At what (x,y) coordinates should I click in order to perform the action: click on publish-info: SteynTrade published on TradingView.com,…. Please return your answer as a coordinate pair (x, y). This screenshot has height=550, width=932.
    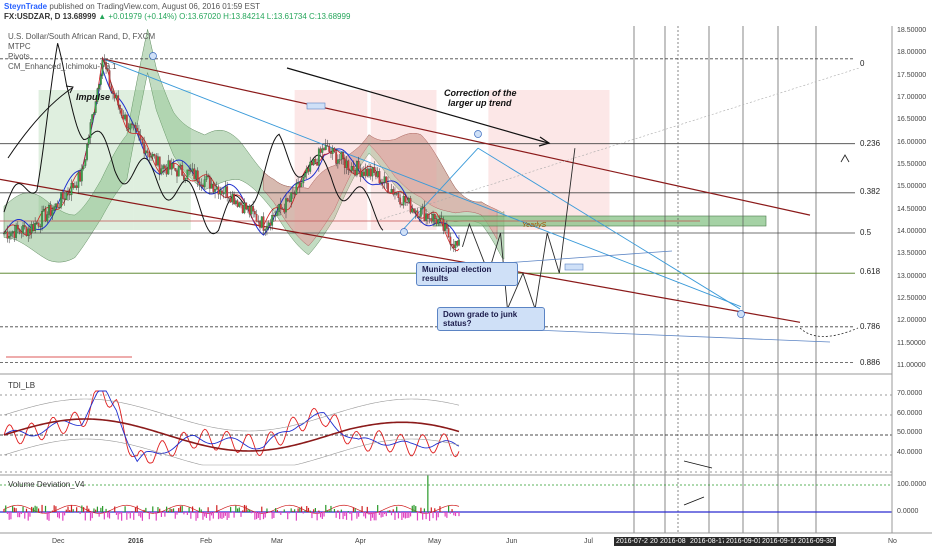
    Looking at the image, I should click on (132, 7).